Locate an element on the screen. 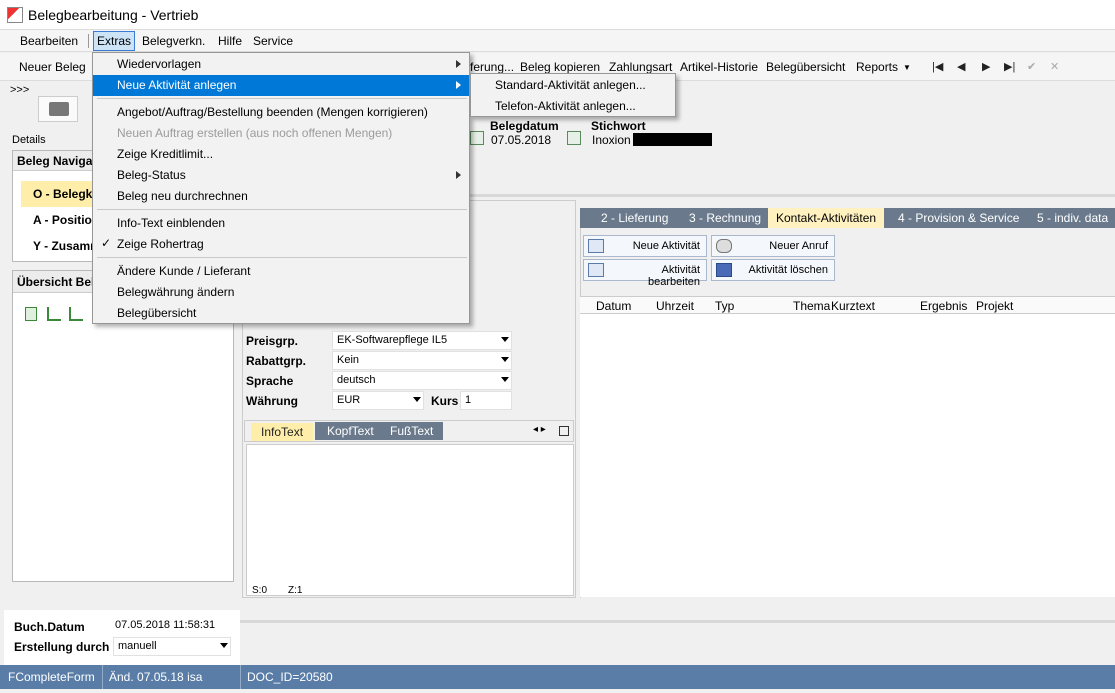 This screenshot has height=693, width=1115. menu-item-kunde-aendern: Ändere Kunde / Lieferant is located at coordinates (281, 271).